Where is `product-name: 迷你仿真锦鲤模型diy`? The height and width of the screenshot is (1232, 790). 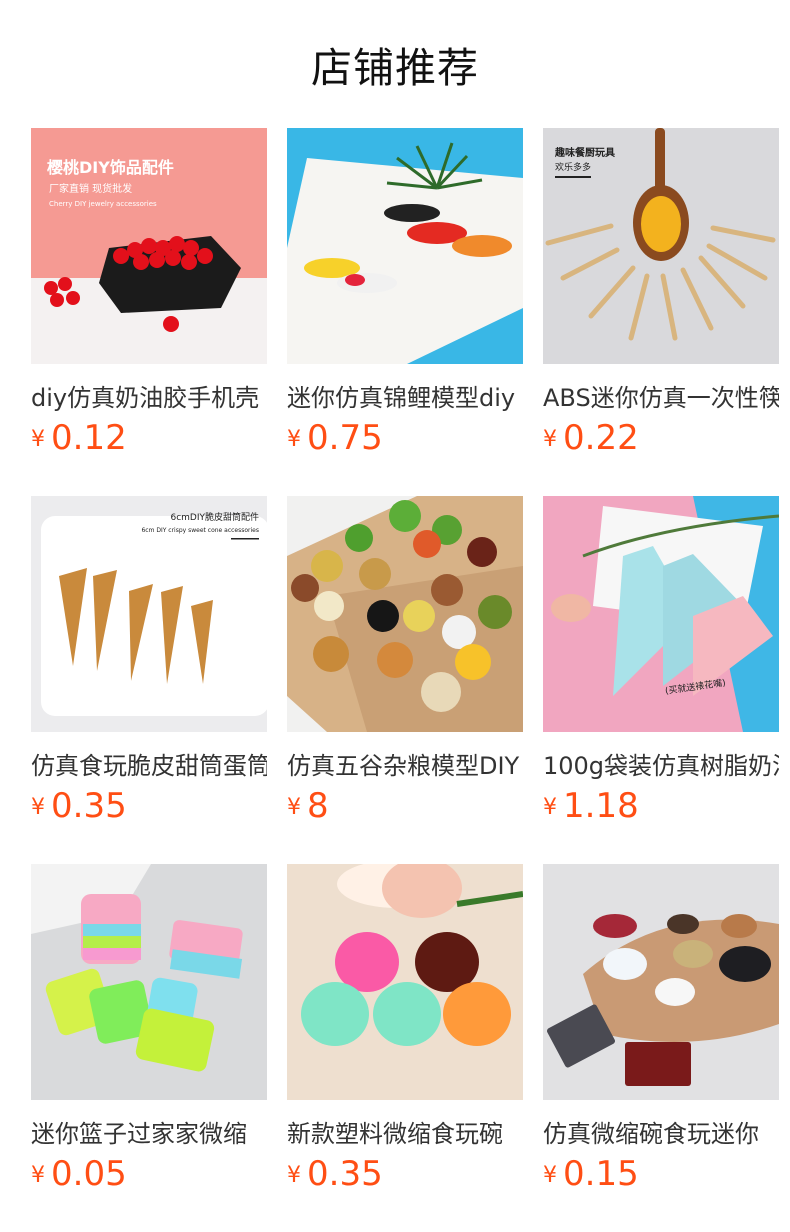
product-name: 迷你仿真锦鲤模型diy is located at coordinates (405, 395).